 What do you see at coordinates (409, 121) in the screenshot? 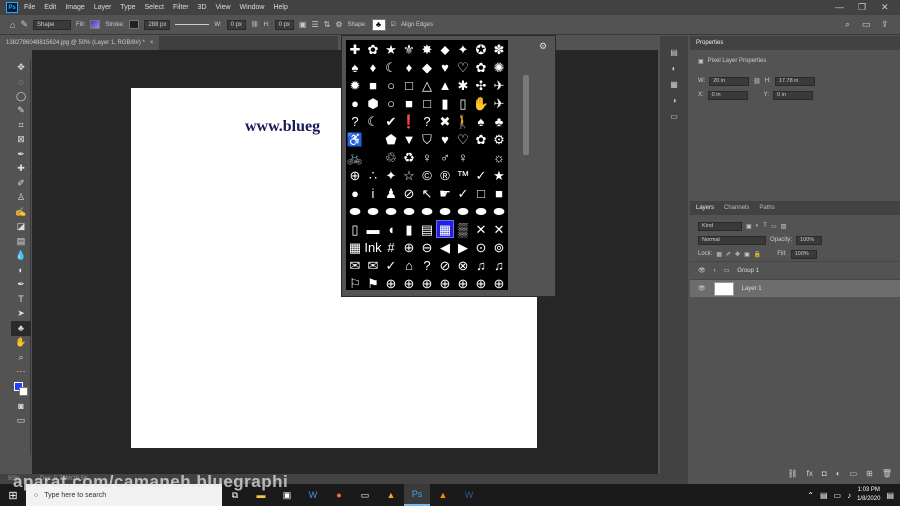
I see `shape-swatch: ❗` at bounding box center [409, 121].